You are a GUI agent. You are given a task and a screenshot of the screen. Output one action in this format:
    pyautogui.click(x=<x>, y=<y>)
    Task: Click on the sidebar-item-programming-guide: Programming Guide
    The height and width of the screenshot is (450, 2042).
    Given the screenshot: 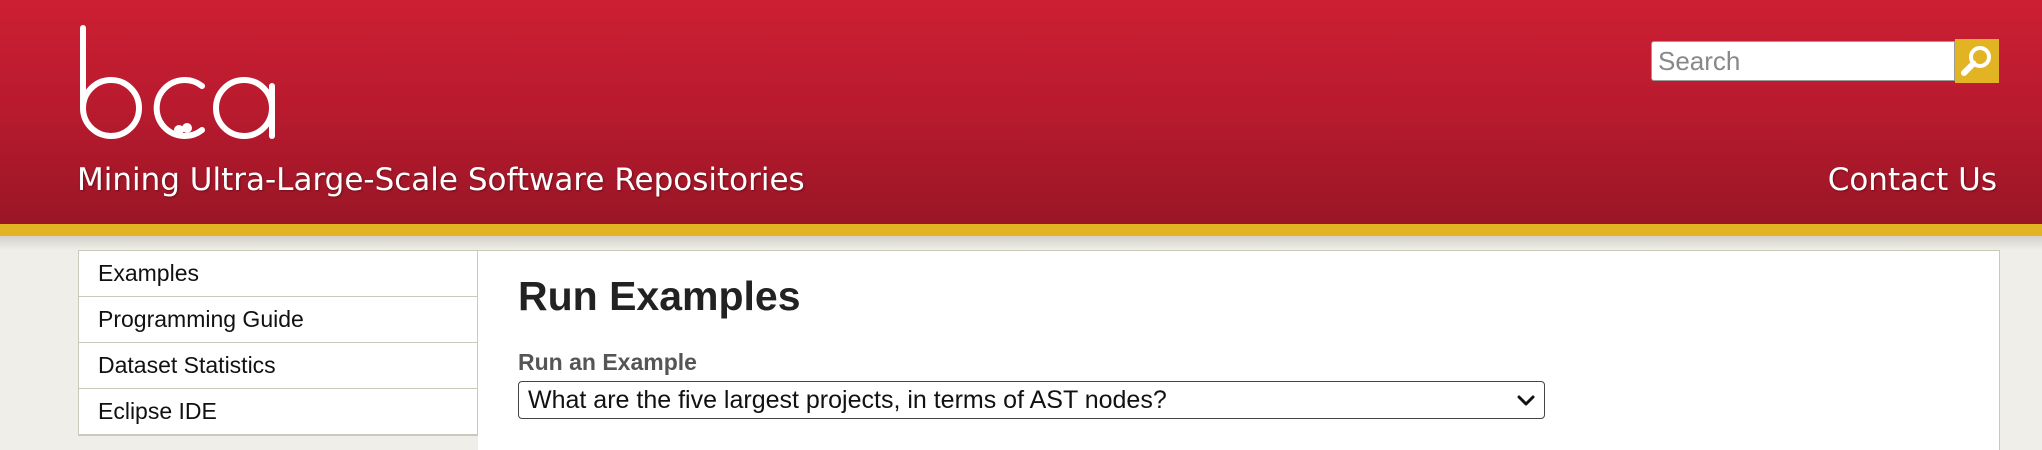 What is the action you would take?
    pyautogui.click(x=278, y=320)
    